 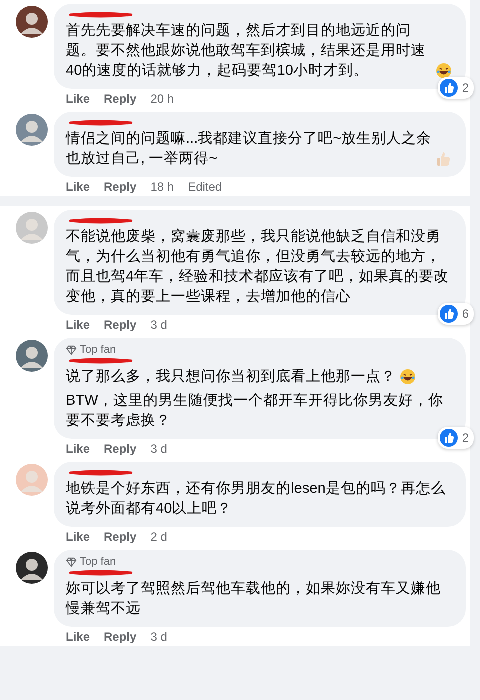 I want to click on edited-label: Edited, so click(x=205, y=187).